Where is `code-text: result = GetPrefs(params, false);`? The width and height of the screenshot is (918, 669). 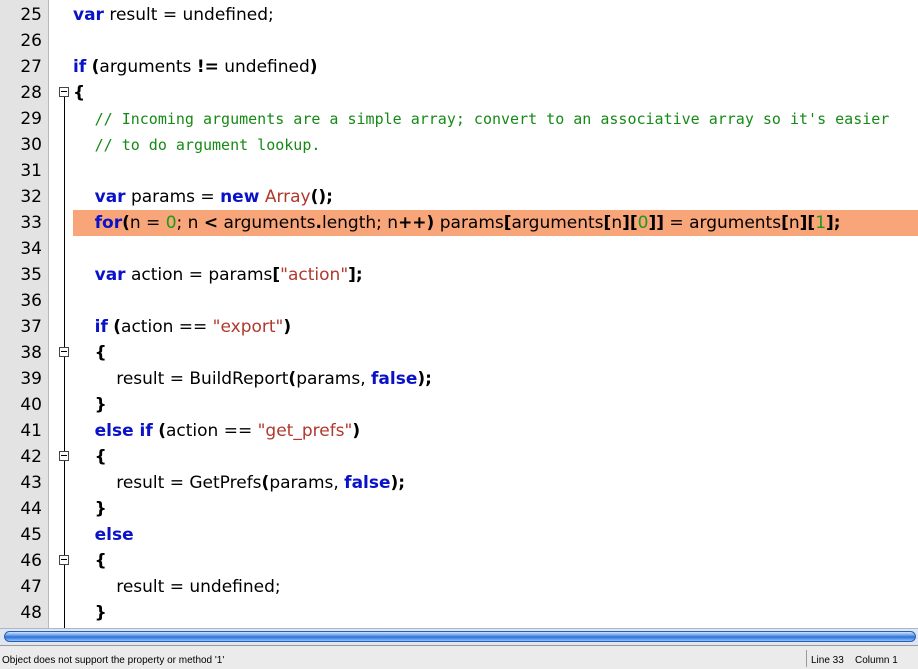
code-text: result = GetPrefs(params, false); is located at coordinates (239, 483).